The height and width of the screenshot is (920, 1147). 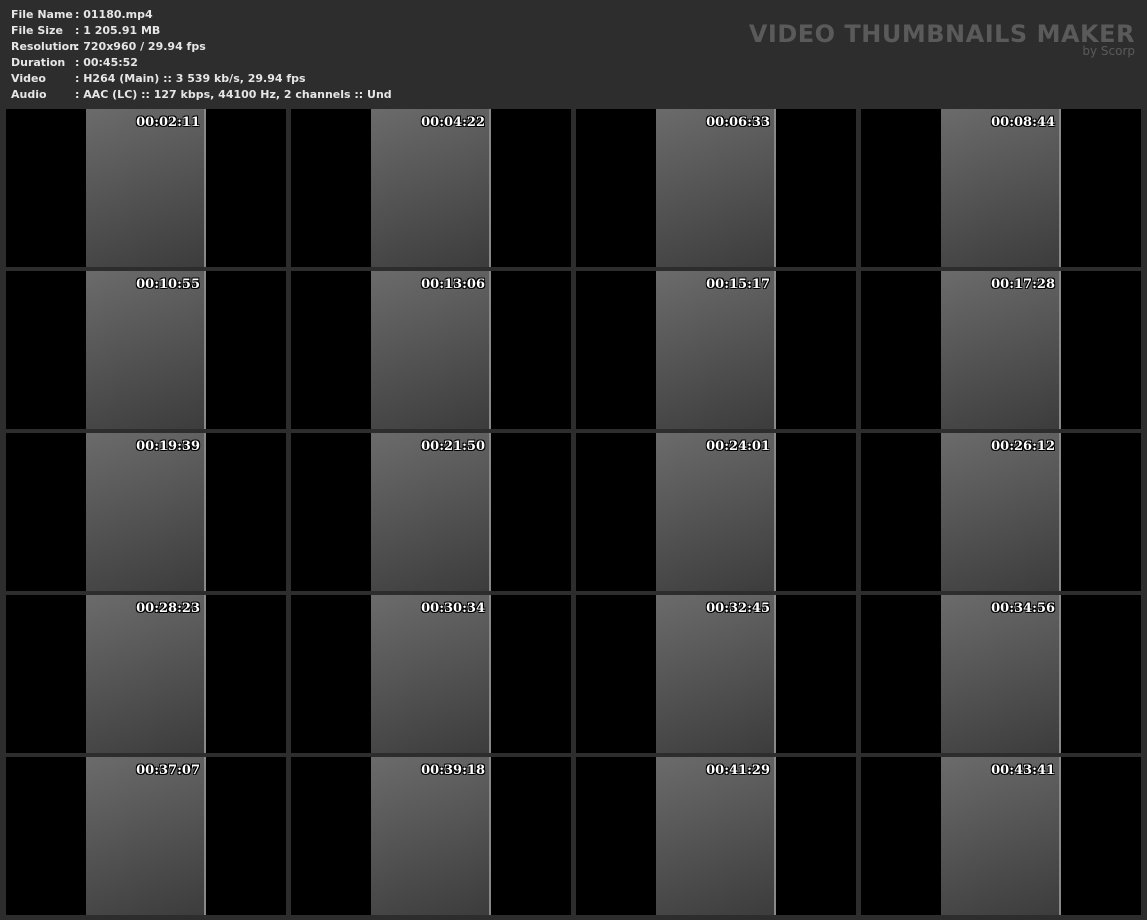 I want to click on thumbnail-frame: 00:30:34, so click(x=431, y=674).